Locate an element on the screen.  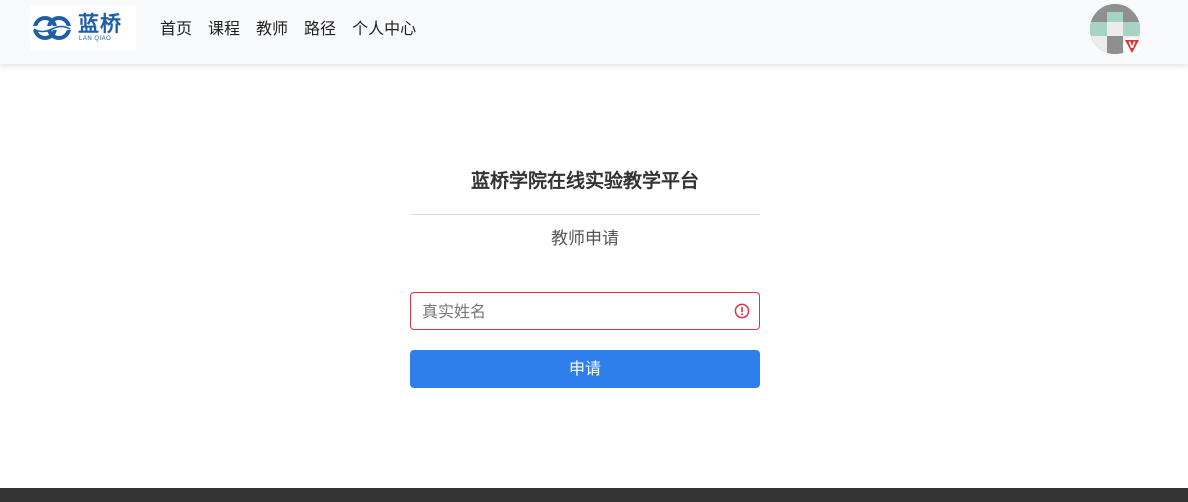
real-name-field is located at coordinates (585, 311).